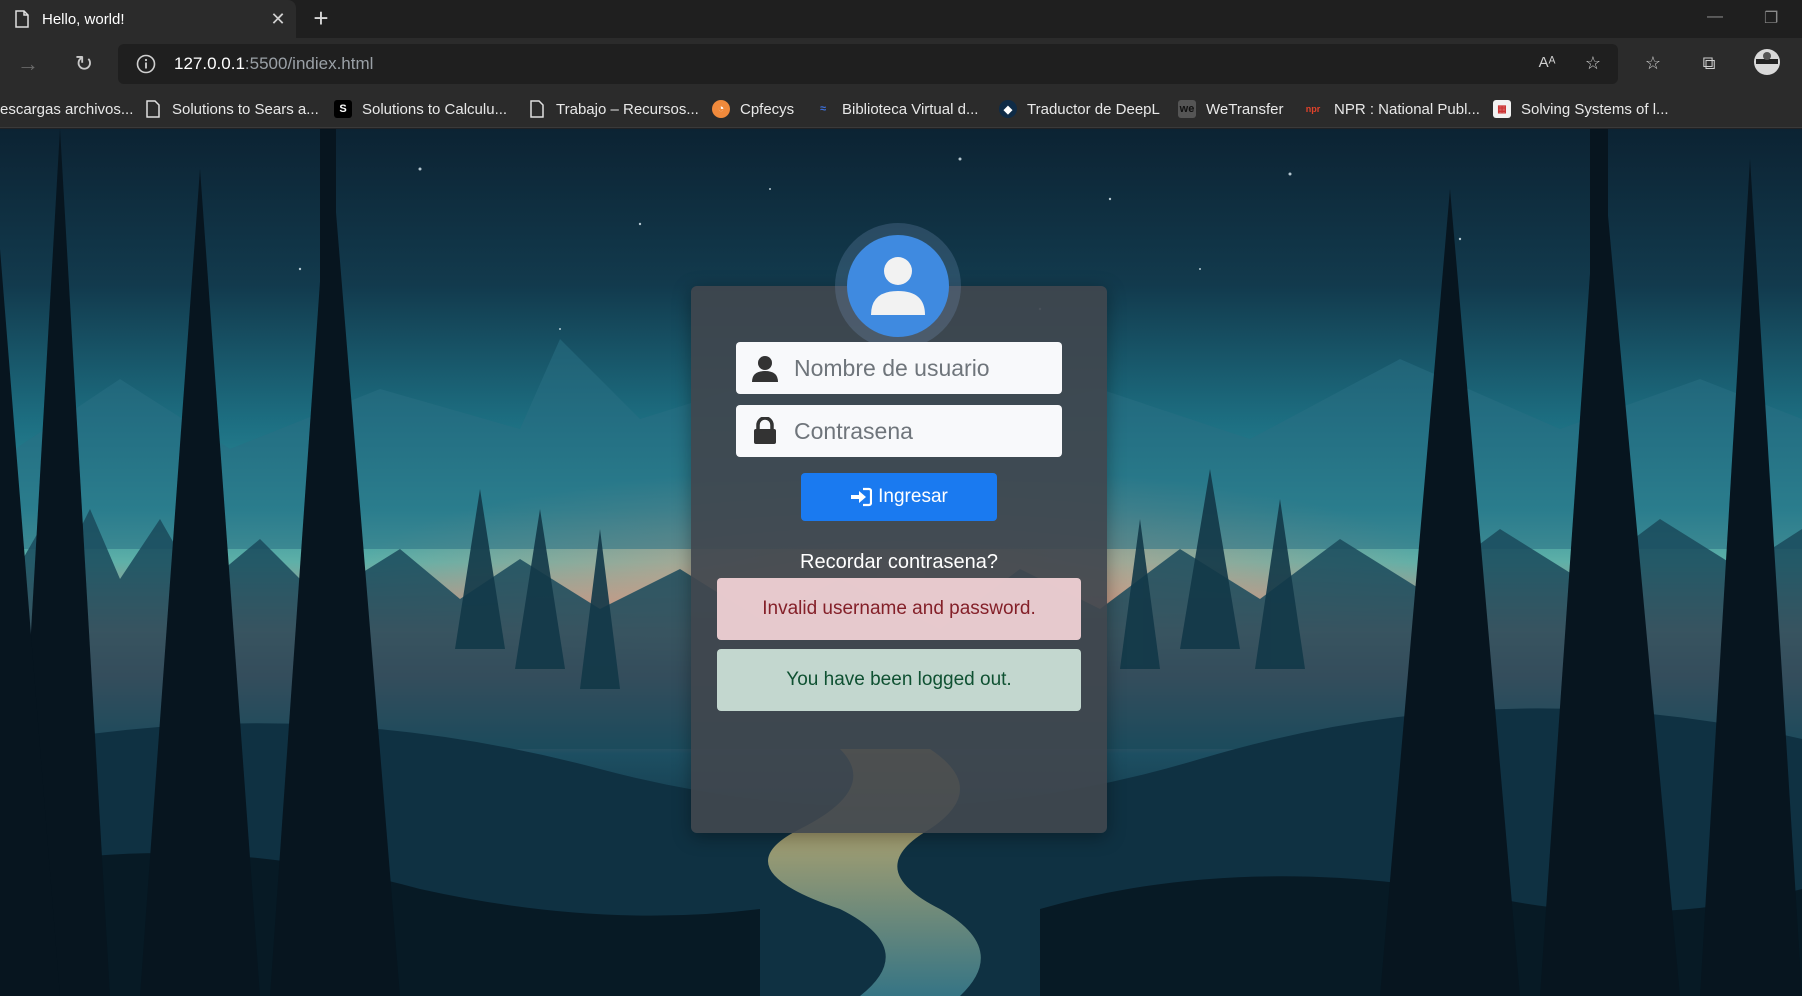  I want to click on sign-in-icon, so click(862, 497).